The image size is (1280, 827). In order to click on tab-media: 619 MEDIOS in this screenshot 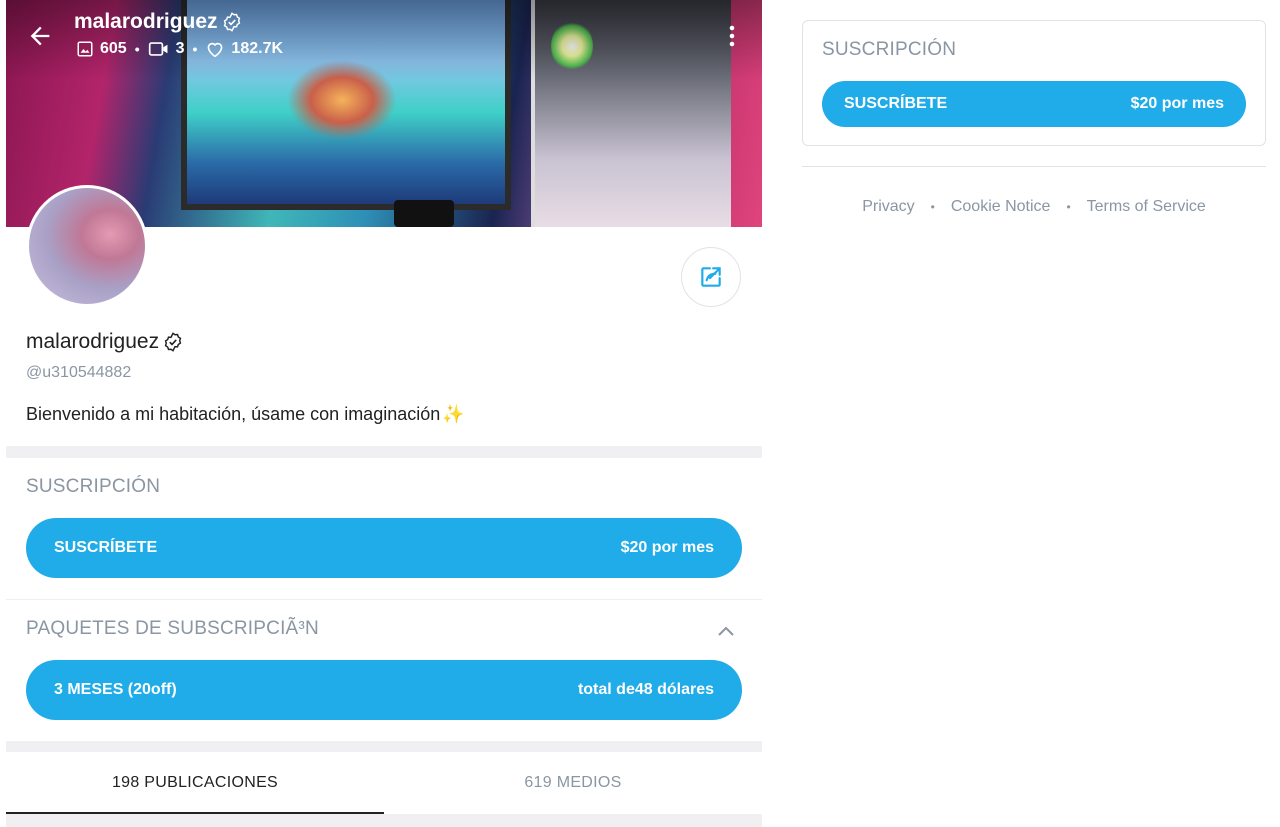, I will do `click(573, 783)`.